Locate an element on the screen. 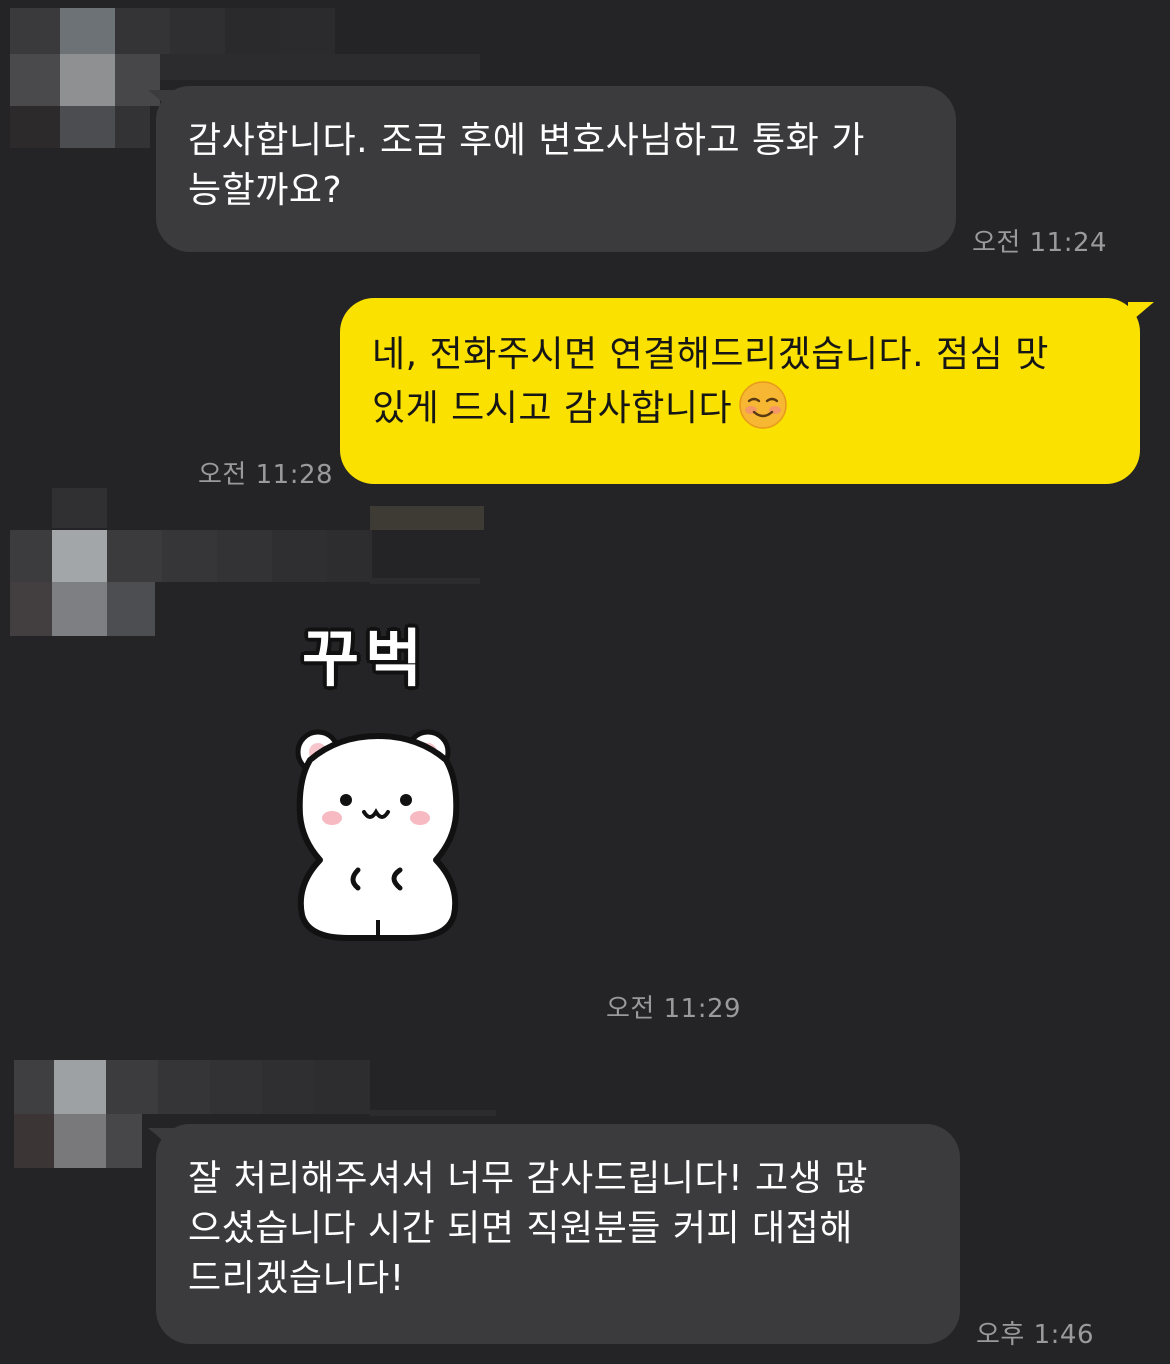  message-bubble: 감사합니다. 조금 후에 변호사님하고 통화 가 능할까요? is located at coordinates (556, 169).